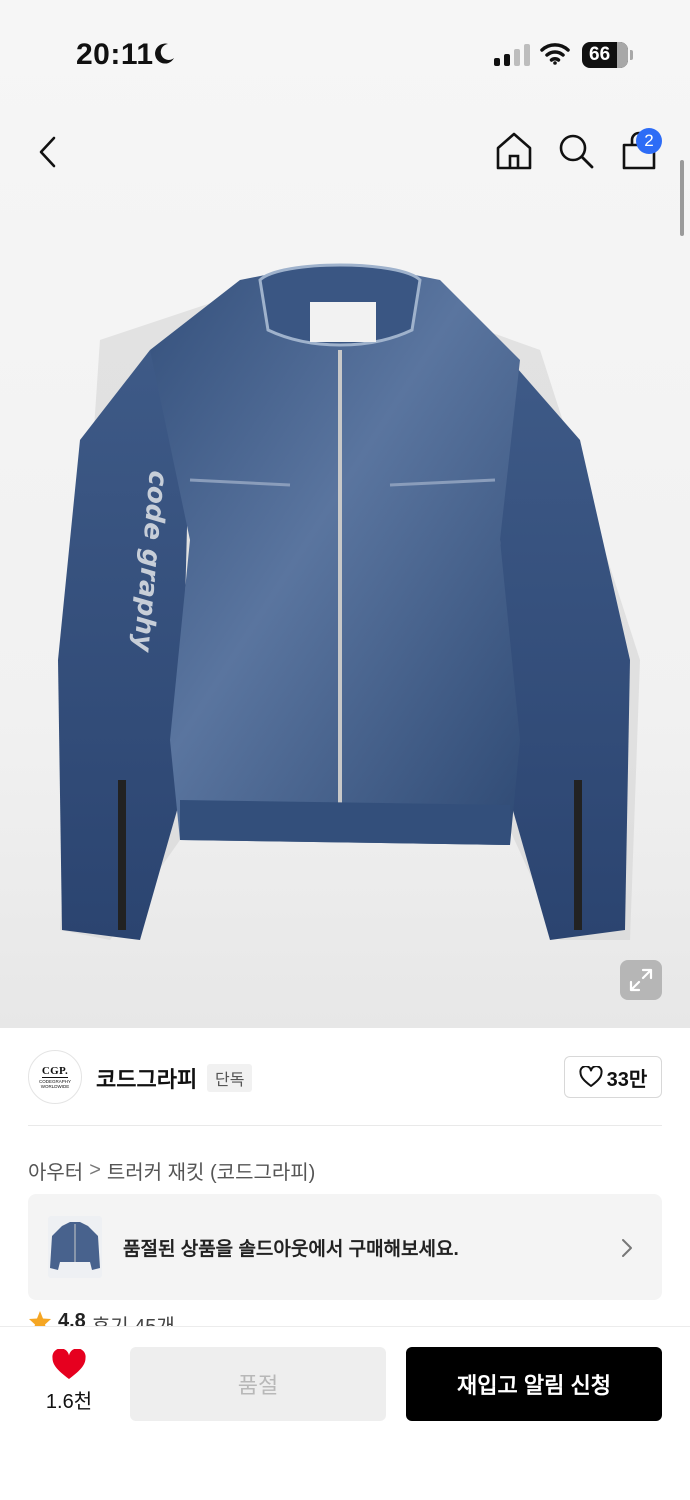 Image resolution: width=690 pixels, height=1500 pixels. I want to click on breadcrumb: 아우터 > 트러커 재킷 (코드그라피), so click(171, 1170).